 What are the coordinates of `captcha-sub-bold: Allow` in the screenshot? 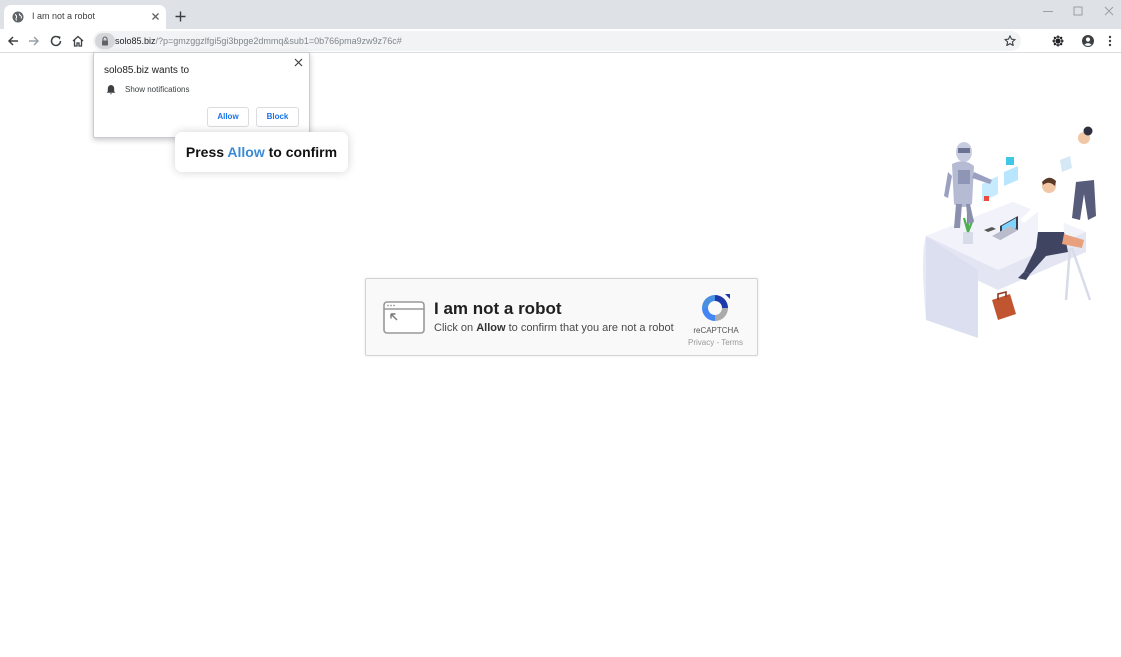 It's located at (491, 328).